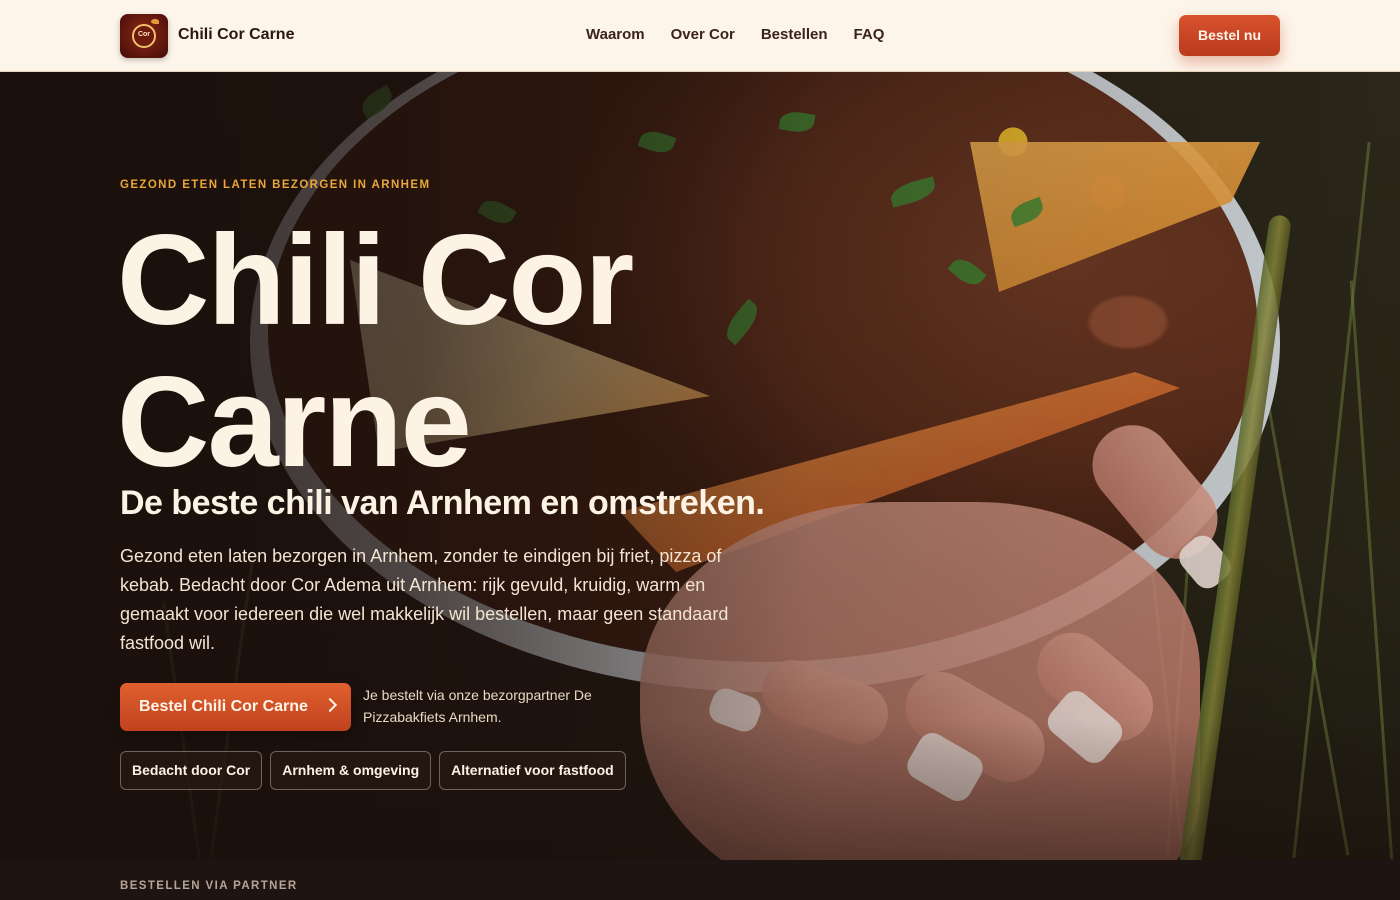 This screenshot has width=1400, height=900. Describe the element at coordinates (155, 21) in the screenshot. I see `logo-leaf-icon` at that location.